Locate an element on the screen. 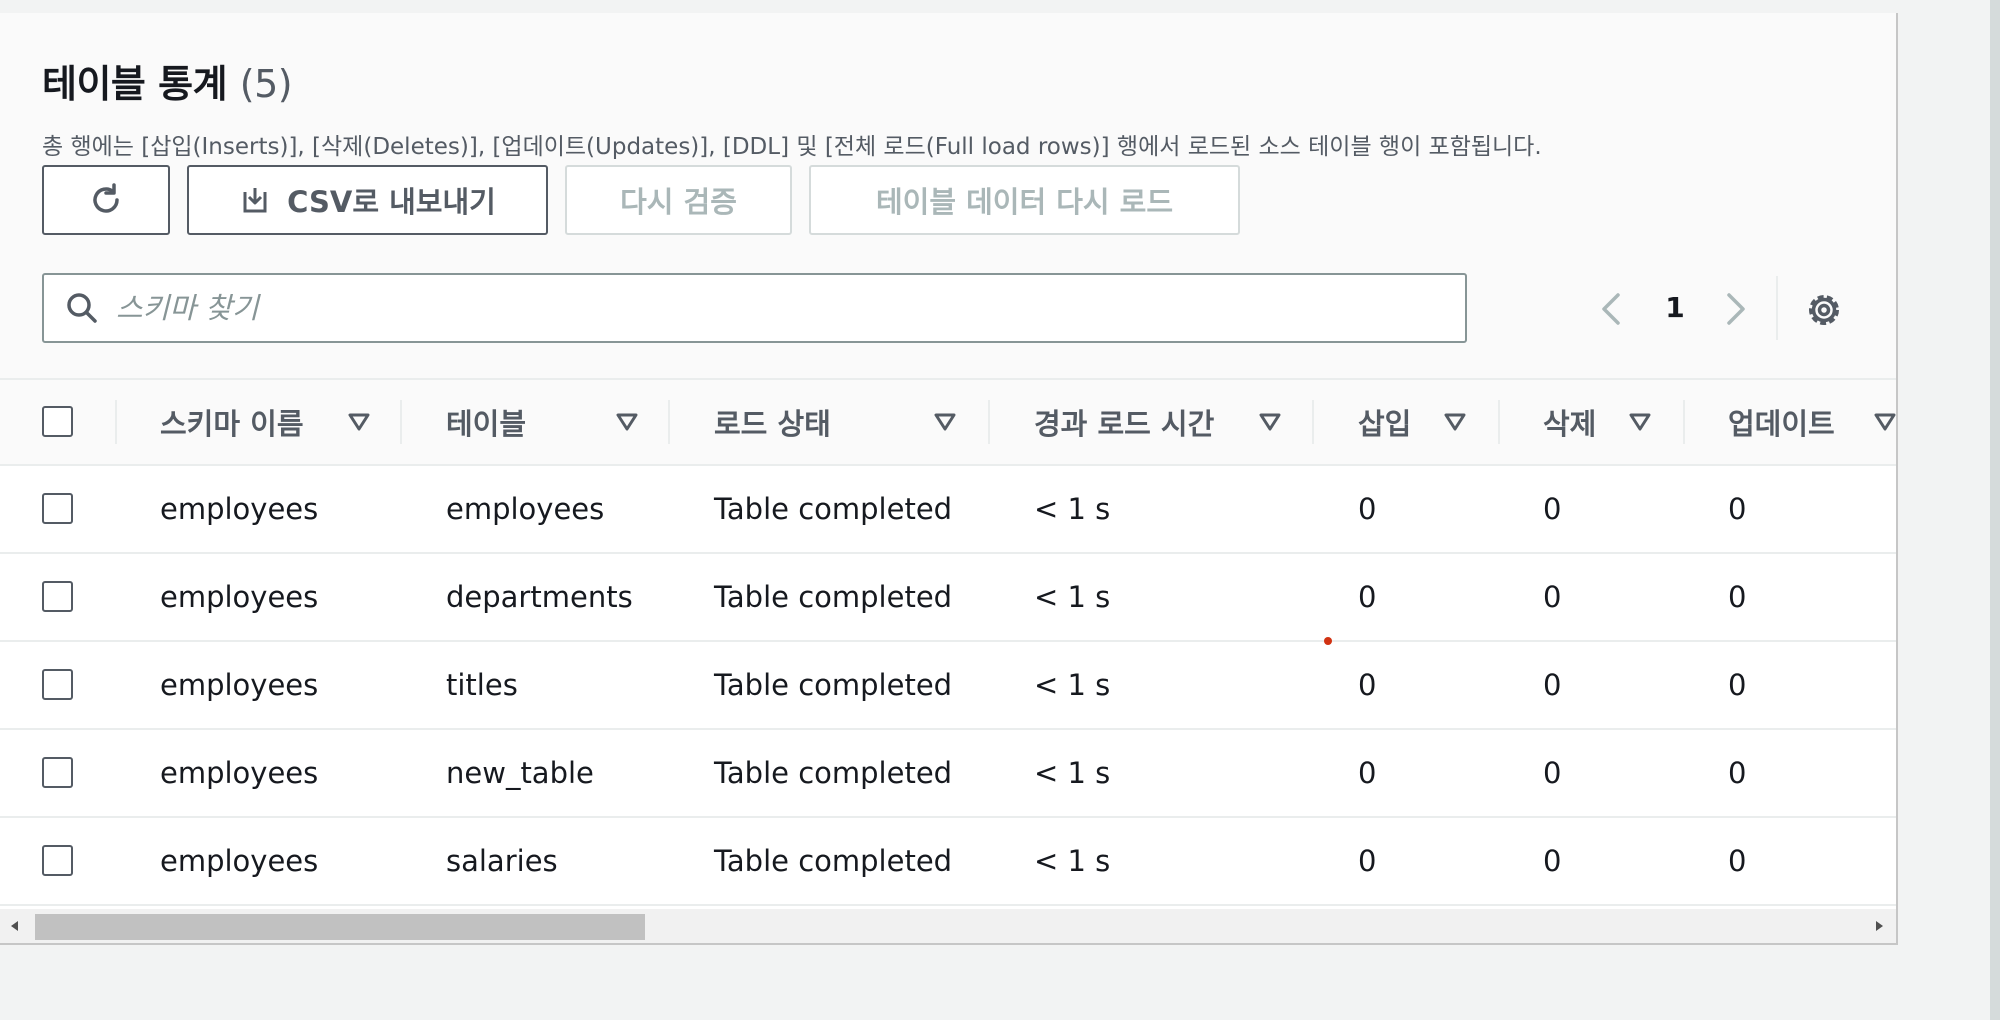  column-header-load-status: 로드 상태 is located at coordinates (851, 422).